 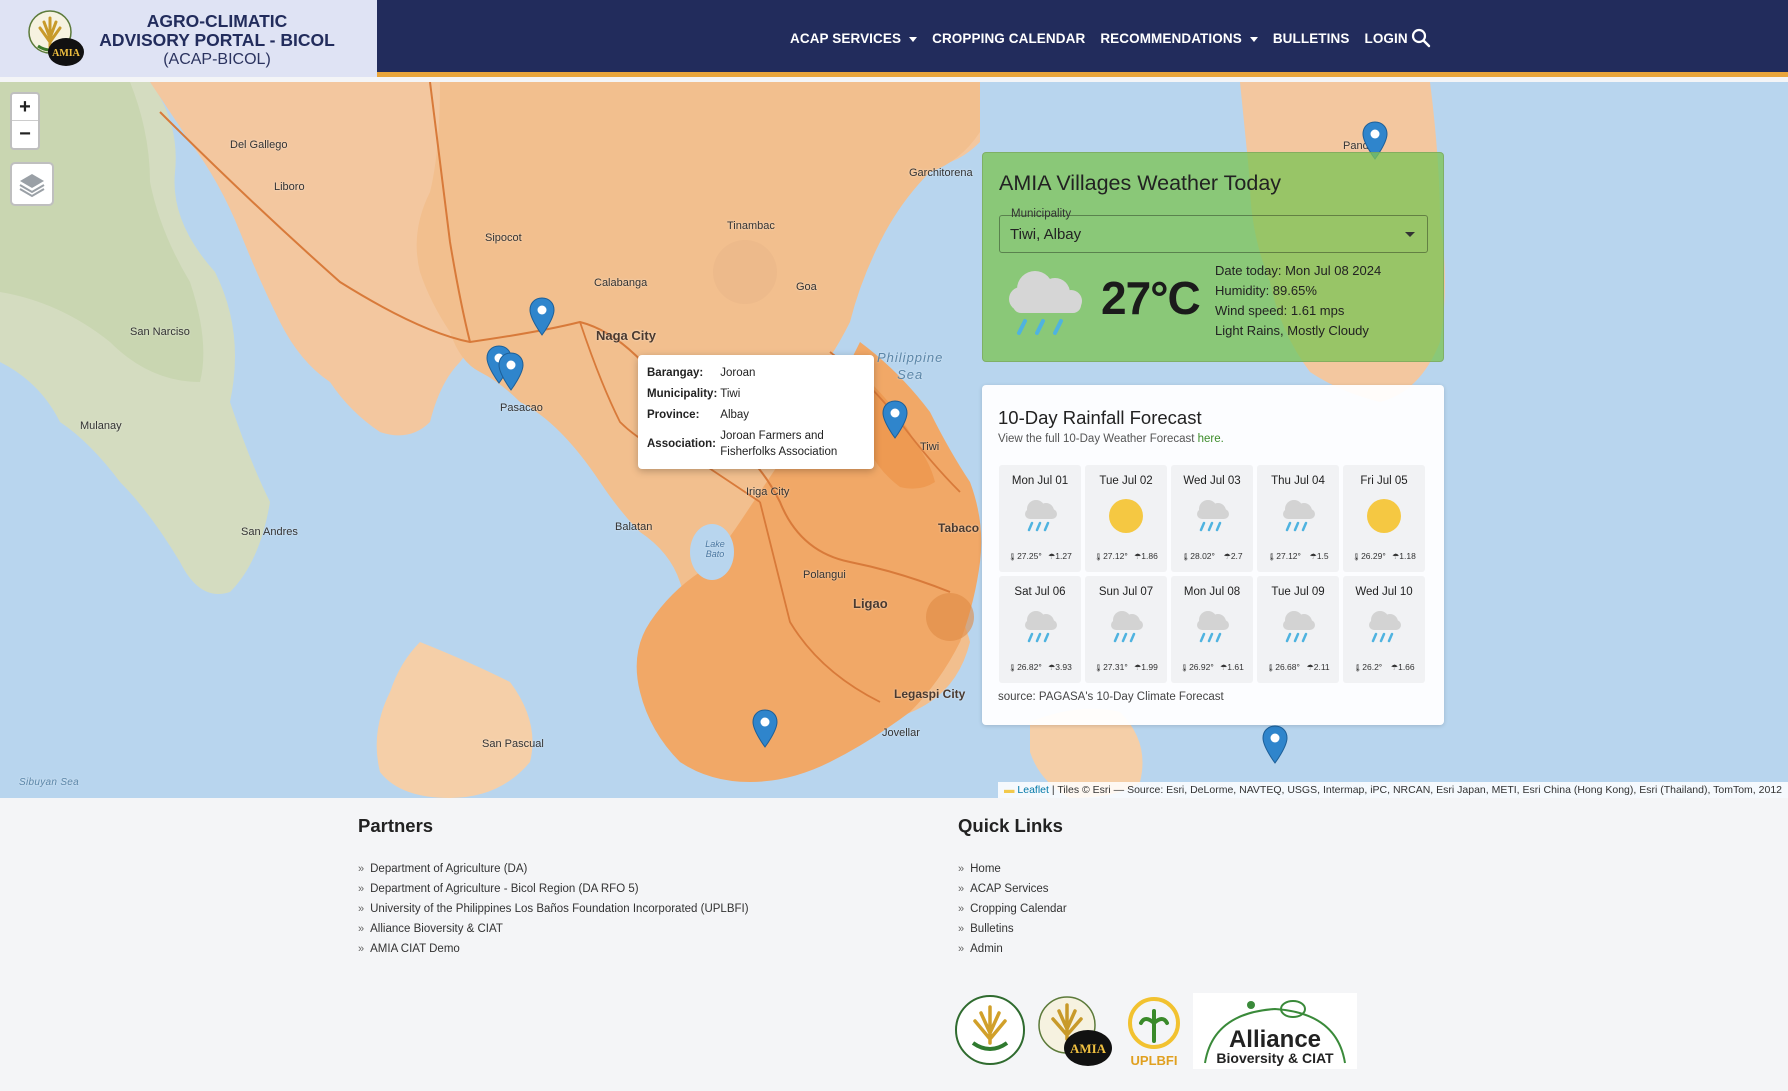 I want to click on map-label: San Pascual, so click(x=513, y=744).